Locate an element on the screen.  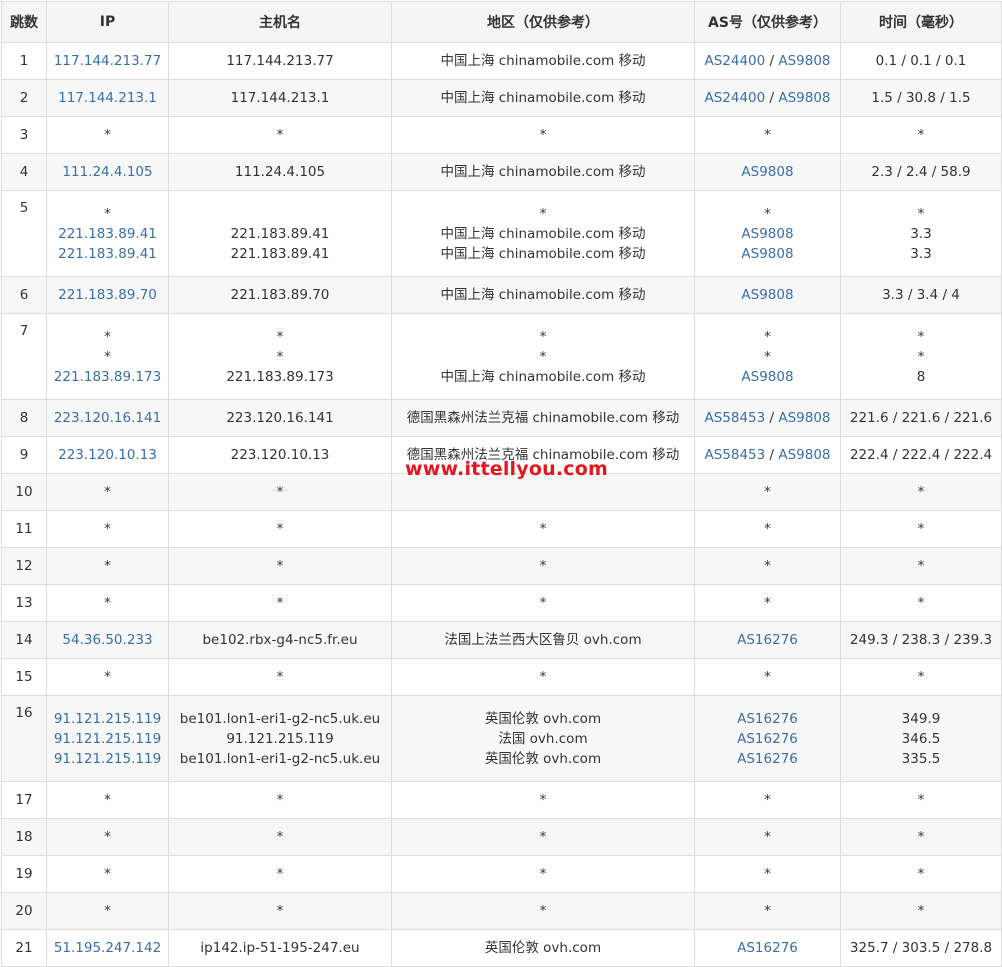
hostname-cell: 111.24.4.105 is located at coordinates (280, 172).